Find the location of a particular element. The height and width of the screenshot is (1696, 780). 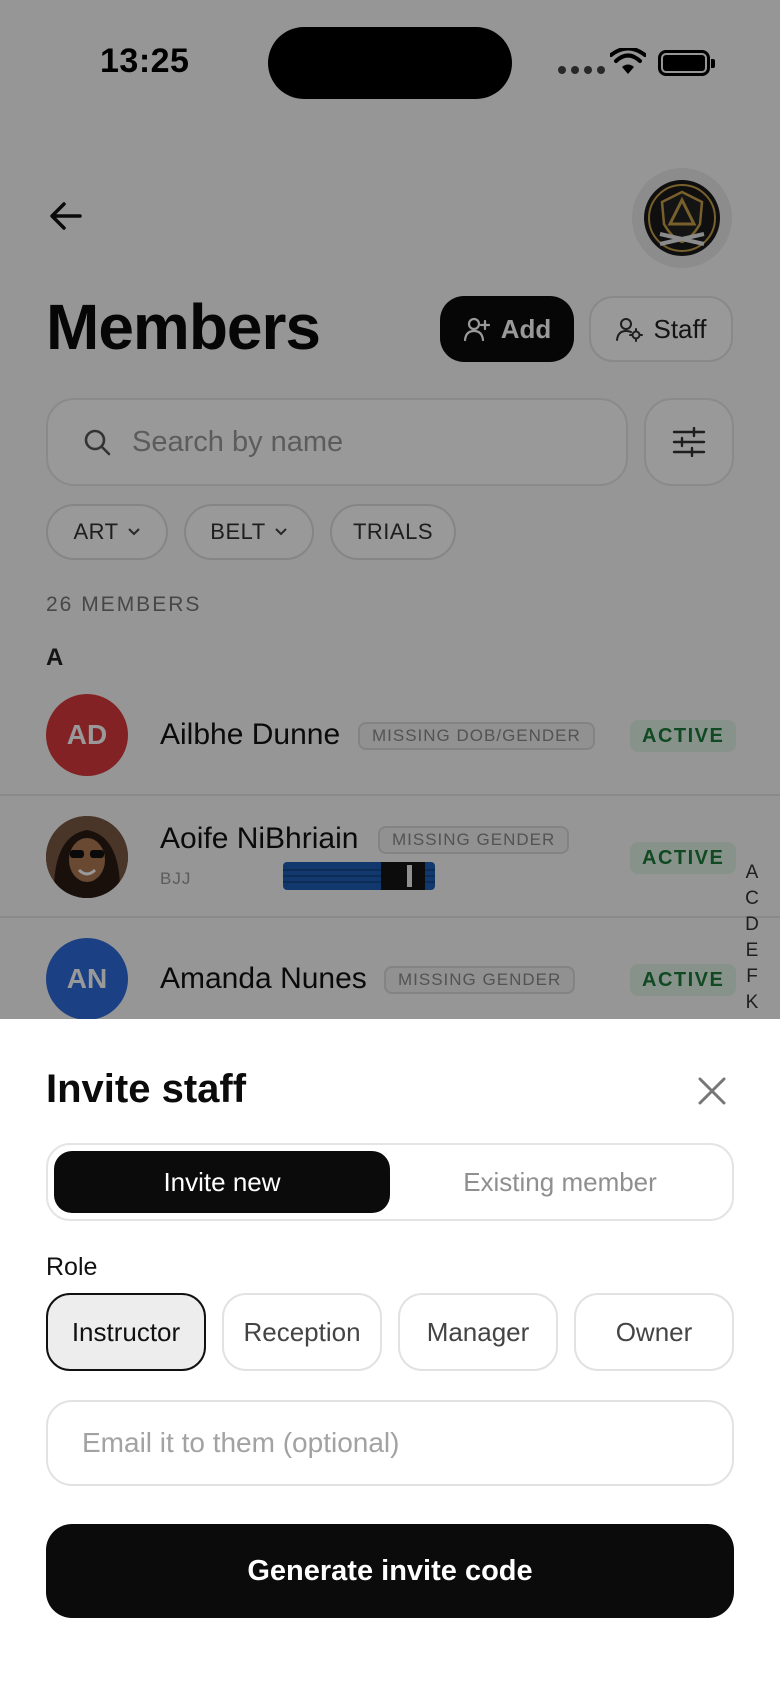

role-manager-button: Manager is located at coordinates (478, 1332).